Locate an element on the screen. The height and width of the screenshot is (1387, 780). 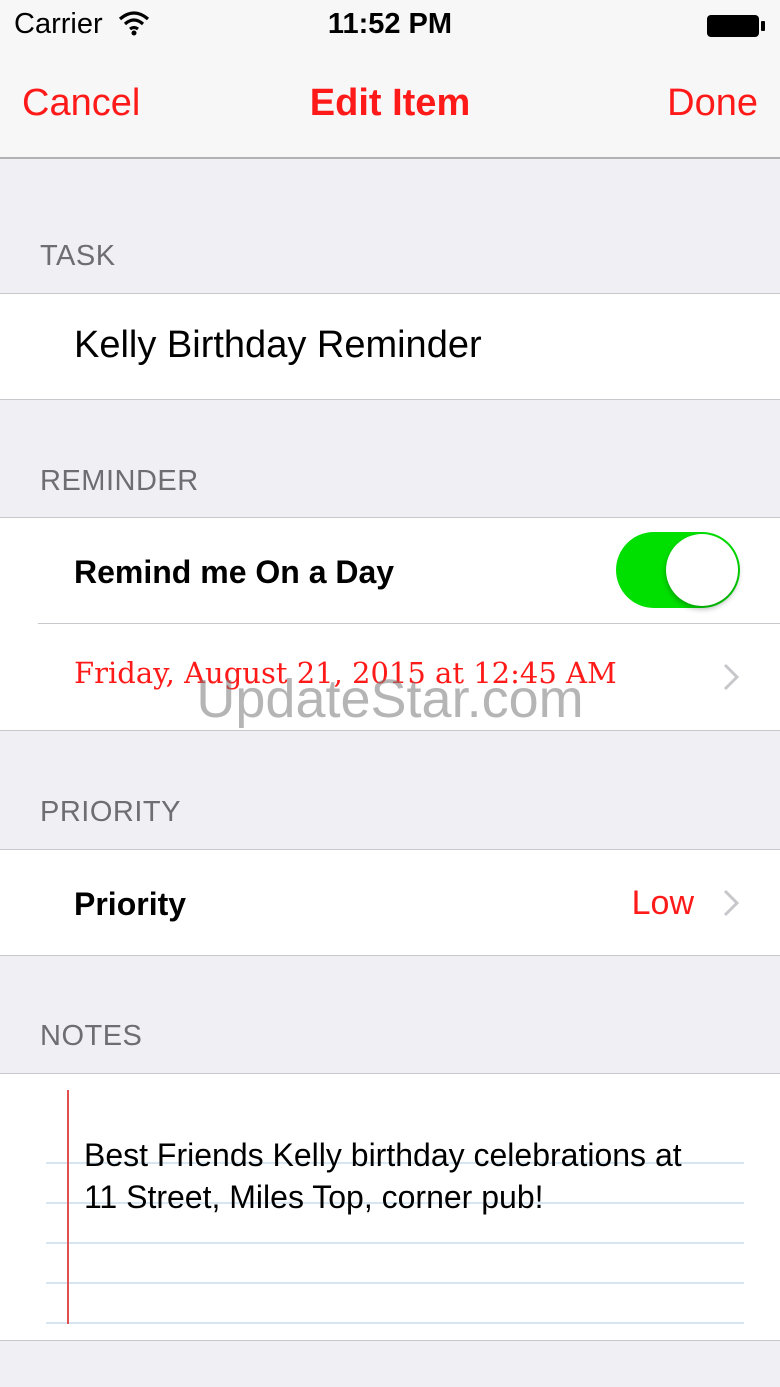
task-cell: Kelly Birthday Reminder is located at coordinates (390, 346).